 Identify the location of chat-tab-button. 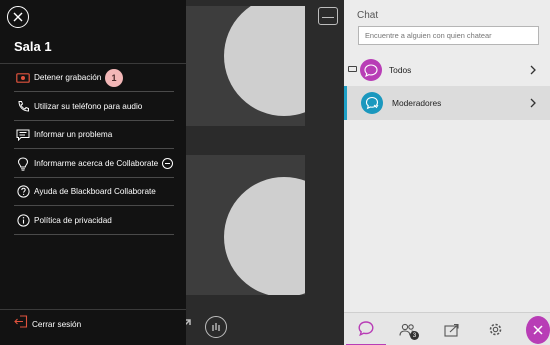
(366, 329).